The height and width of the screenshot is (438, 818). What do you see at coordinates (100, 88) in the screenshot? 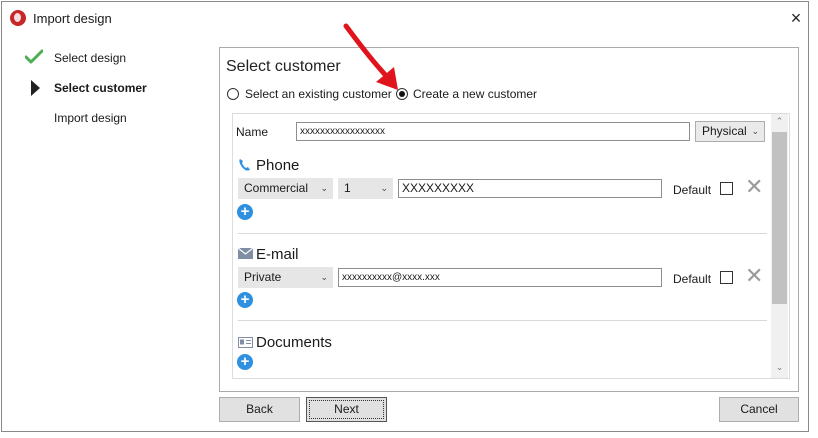
I see `step-select-customer: Select customer` at bounding box center [100, 88].